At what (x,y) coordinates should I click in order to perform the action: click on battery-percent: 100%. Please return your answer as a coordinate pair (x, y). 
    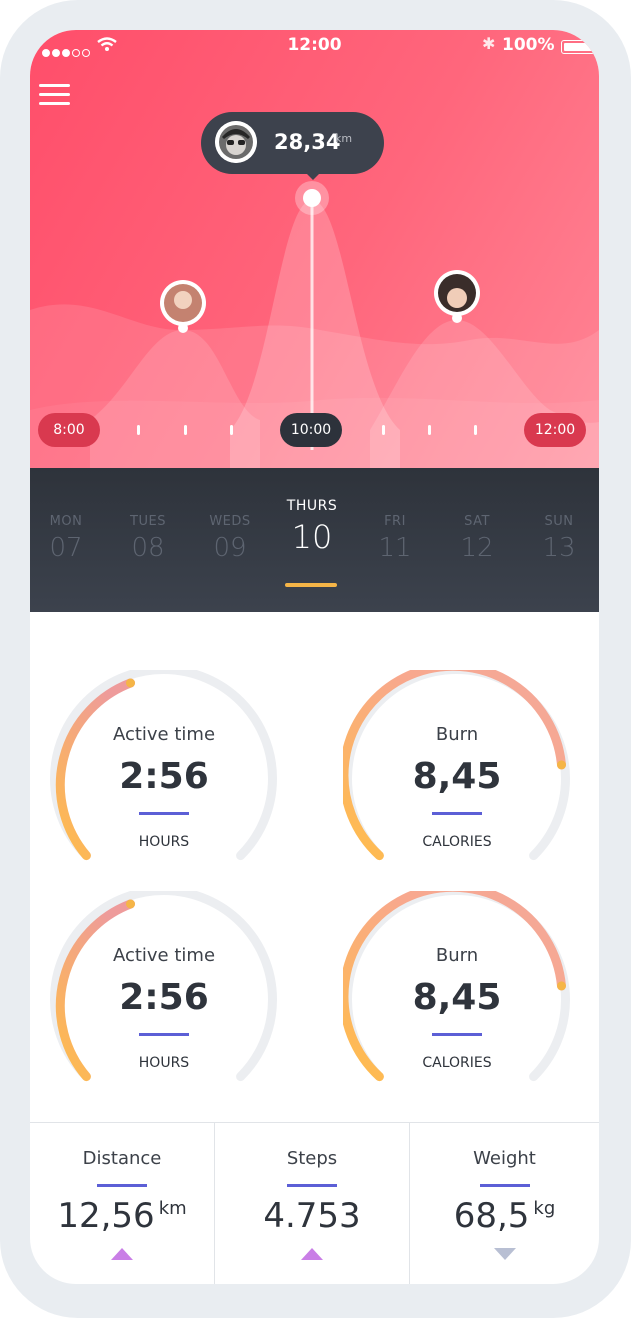
    Looking at the image, I should click on (528, 45).